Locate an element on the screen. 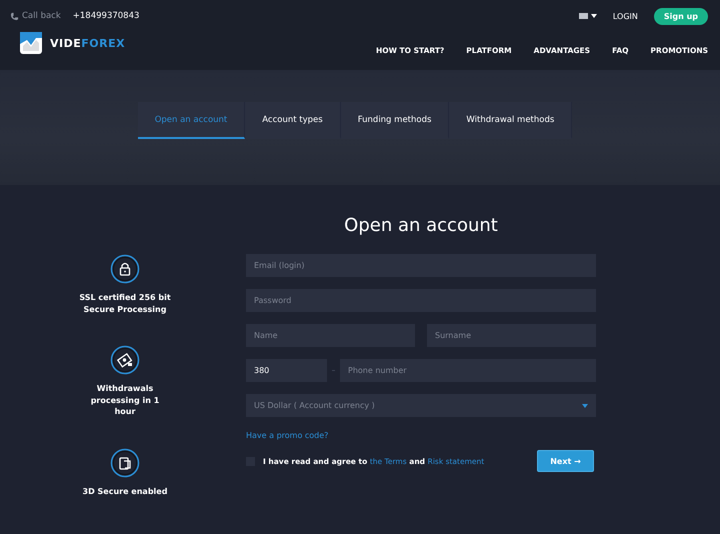  phone-number: +18499370843 is located at coordinates (106, 16).